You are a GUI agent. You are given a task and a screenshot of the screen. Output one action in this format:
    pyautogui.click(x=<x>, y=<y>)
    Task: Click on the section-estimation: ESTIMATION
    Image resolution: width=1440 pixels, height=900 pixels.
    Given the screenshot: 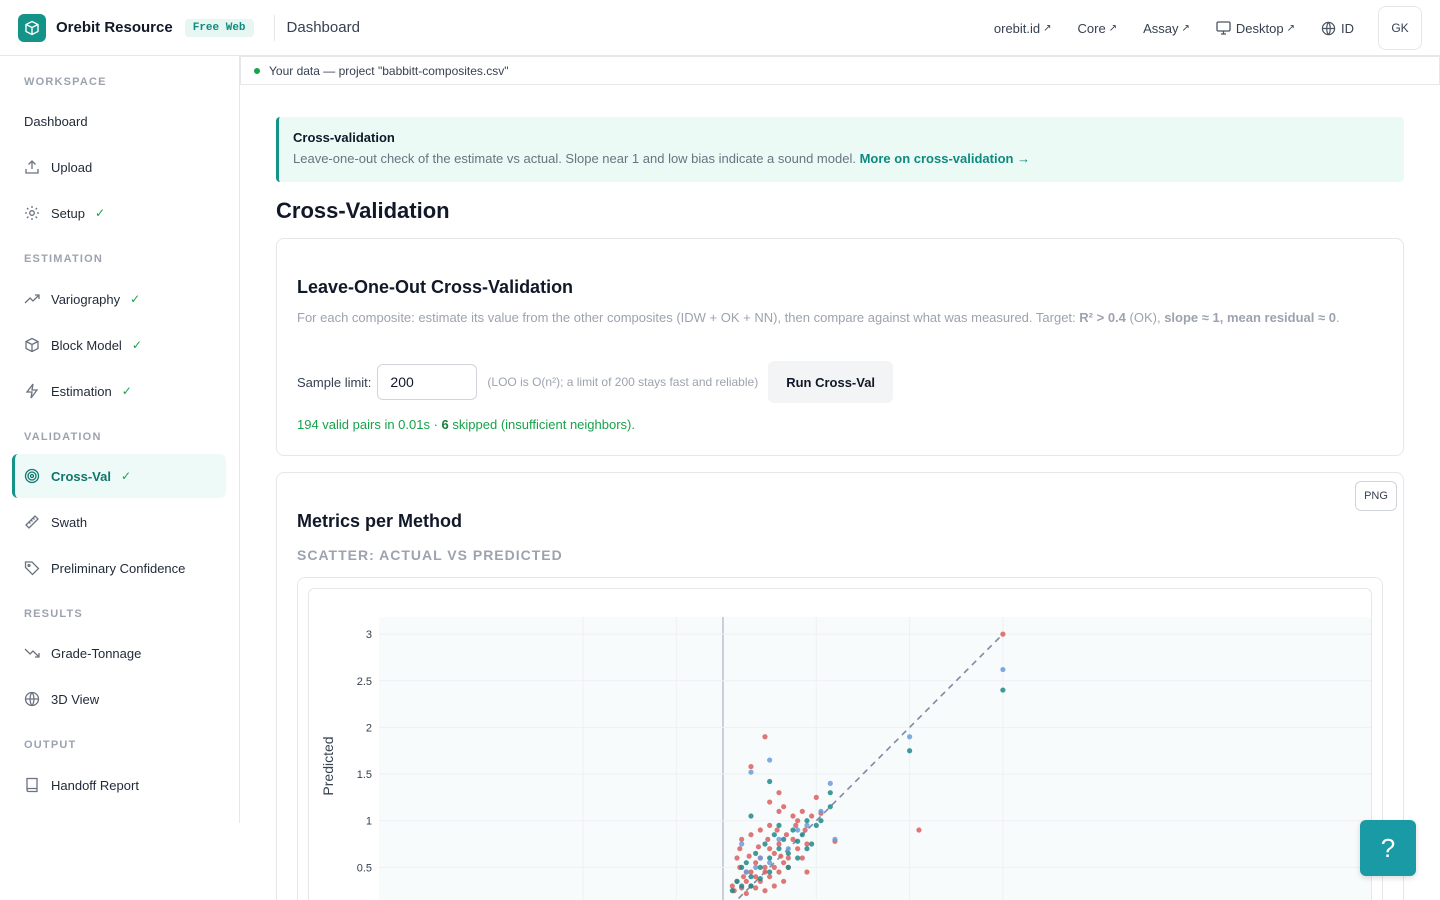 What is the action you would take?
    pyautogui.click(x=64, y=259)
    